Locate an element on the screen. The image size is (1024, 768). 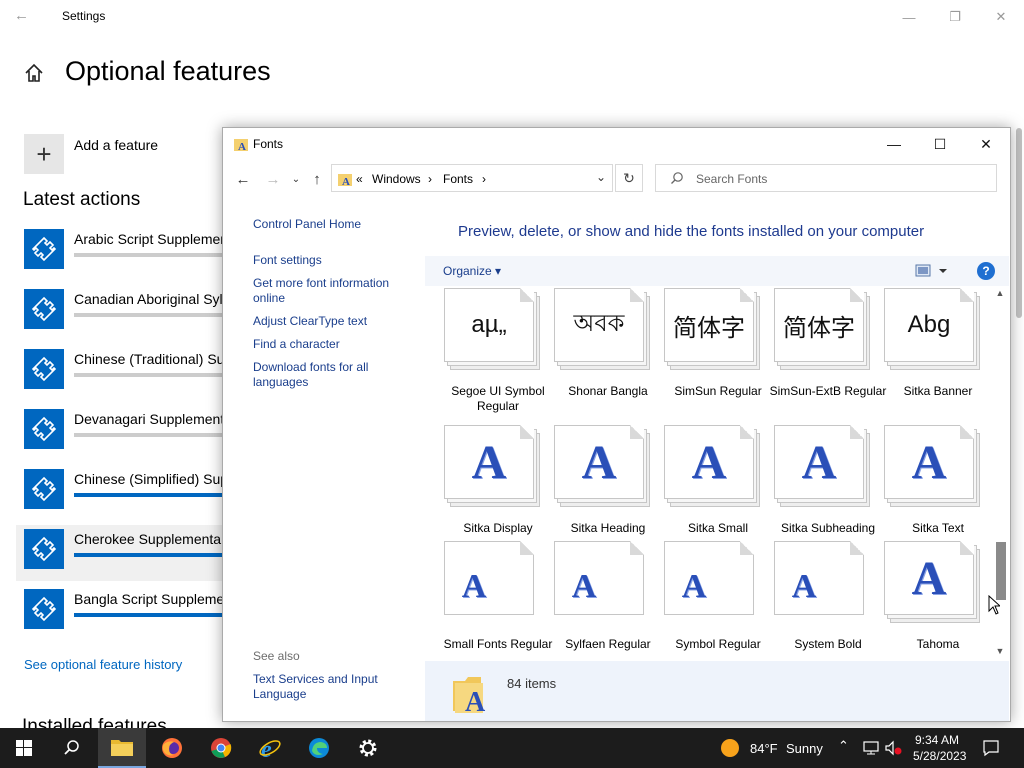
refresh-button: ↻ is located at coordinates (629, 178).